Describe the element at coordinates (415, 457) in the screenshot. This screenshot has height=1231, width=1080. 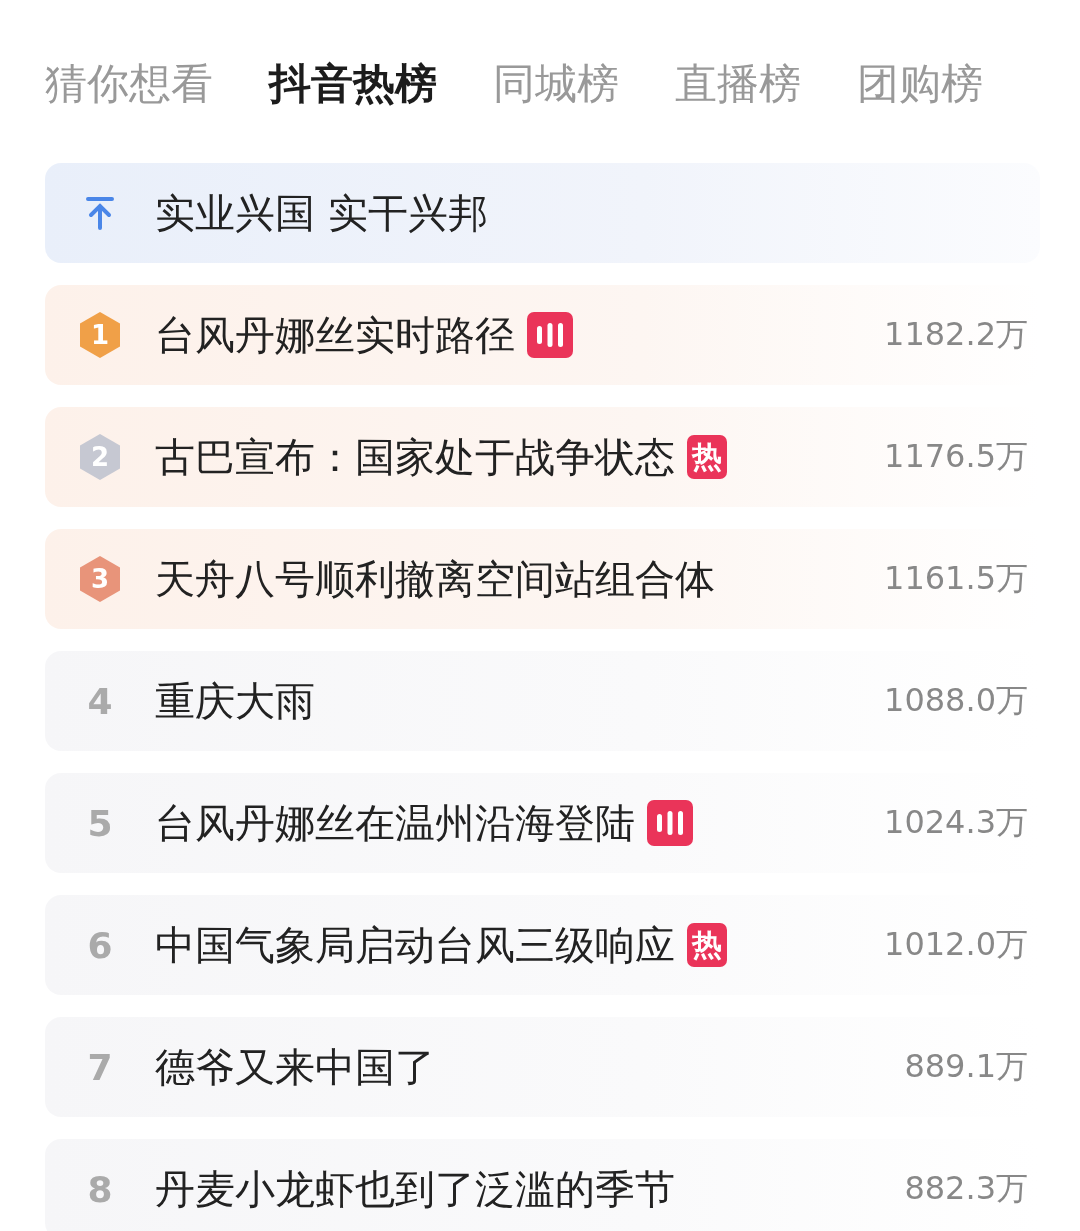
I see `topic-title: 古巴宣布：国家处于战争状态` at that location.